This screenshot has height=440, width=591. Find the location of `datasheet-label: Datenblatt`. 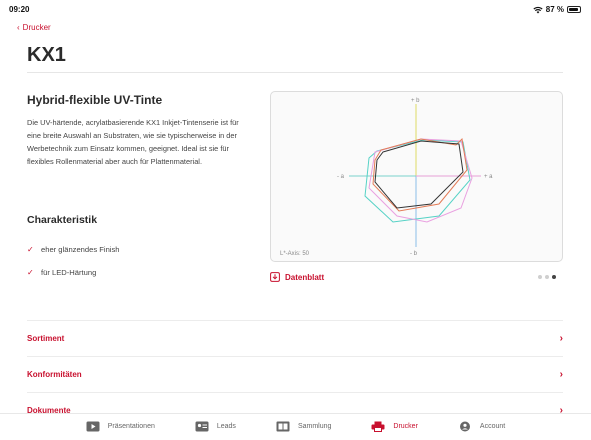

datasheet-label: Datenblatt is located at coordinates (305, 277).